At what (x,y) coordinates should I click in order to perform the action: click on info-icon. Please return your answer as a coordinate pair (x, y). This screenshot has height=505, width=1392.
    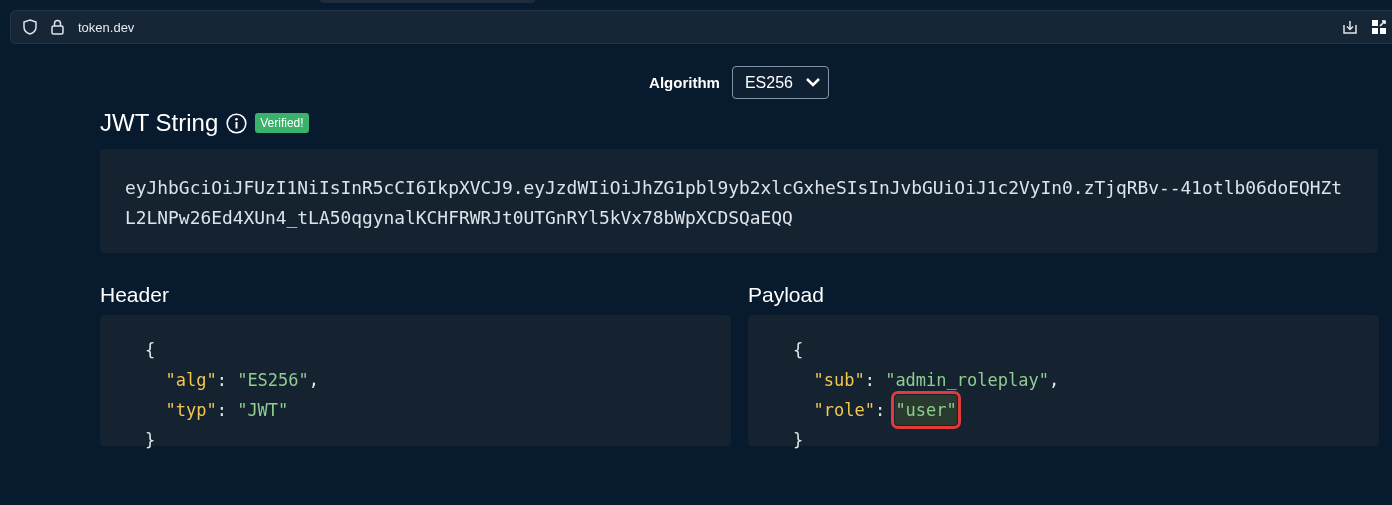
    Looking at the image, I should click on (237, 123).